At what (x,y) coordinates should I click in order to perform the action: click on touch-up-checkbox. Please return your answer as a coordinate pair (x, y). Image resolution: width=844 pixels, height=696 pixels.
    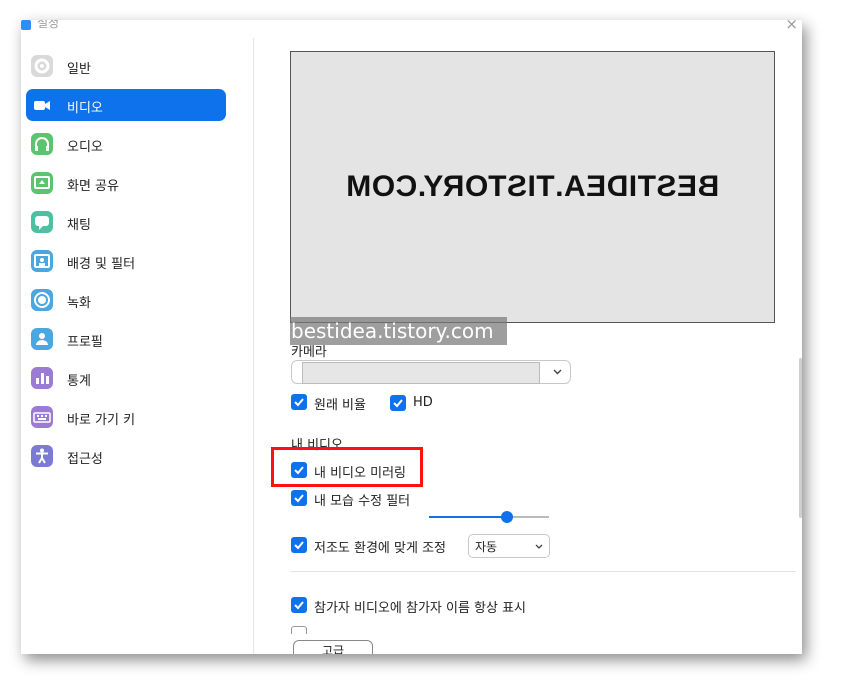
    Looking at the image, I should click on (299, 498).